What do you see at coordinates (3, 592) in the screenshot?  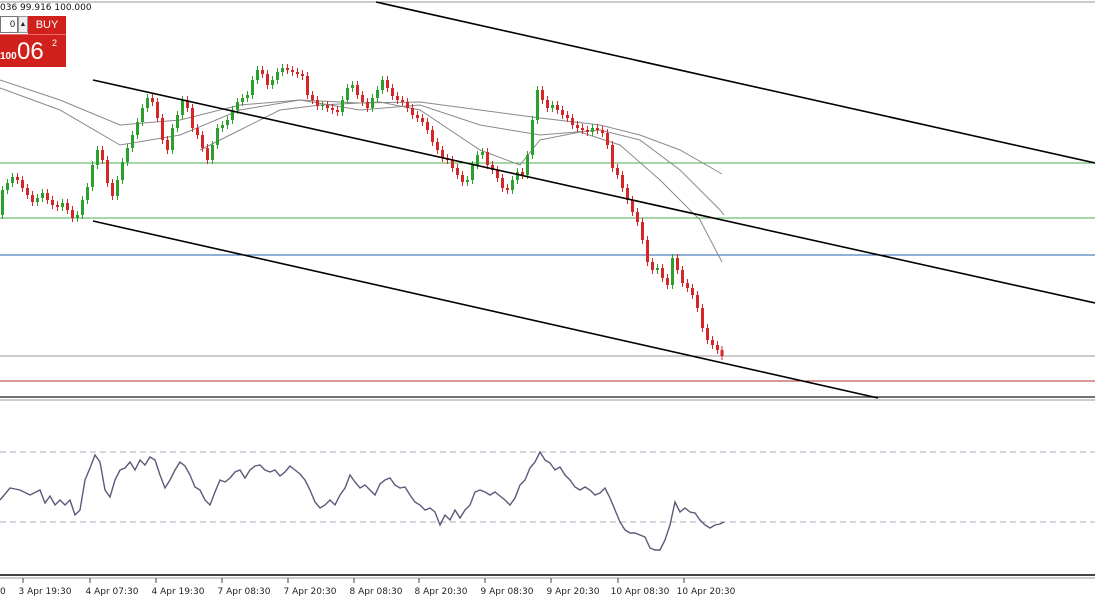 I see `time-axis-label-partial: 0` at bounding box center [3, 592].